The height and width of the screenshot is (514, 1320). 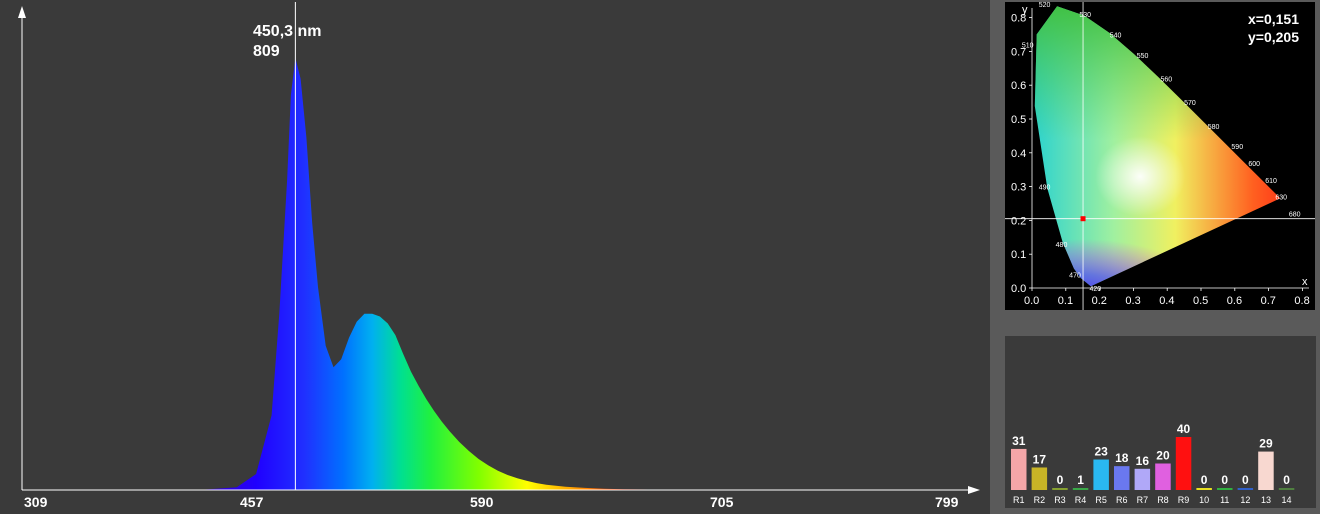 I want to click on locus-label: 480, so click(x=1062, y=245).